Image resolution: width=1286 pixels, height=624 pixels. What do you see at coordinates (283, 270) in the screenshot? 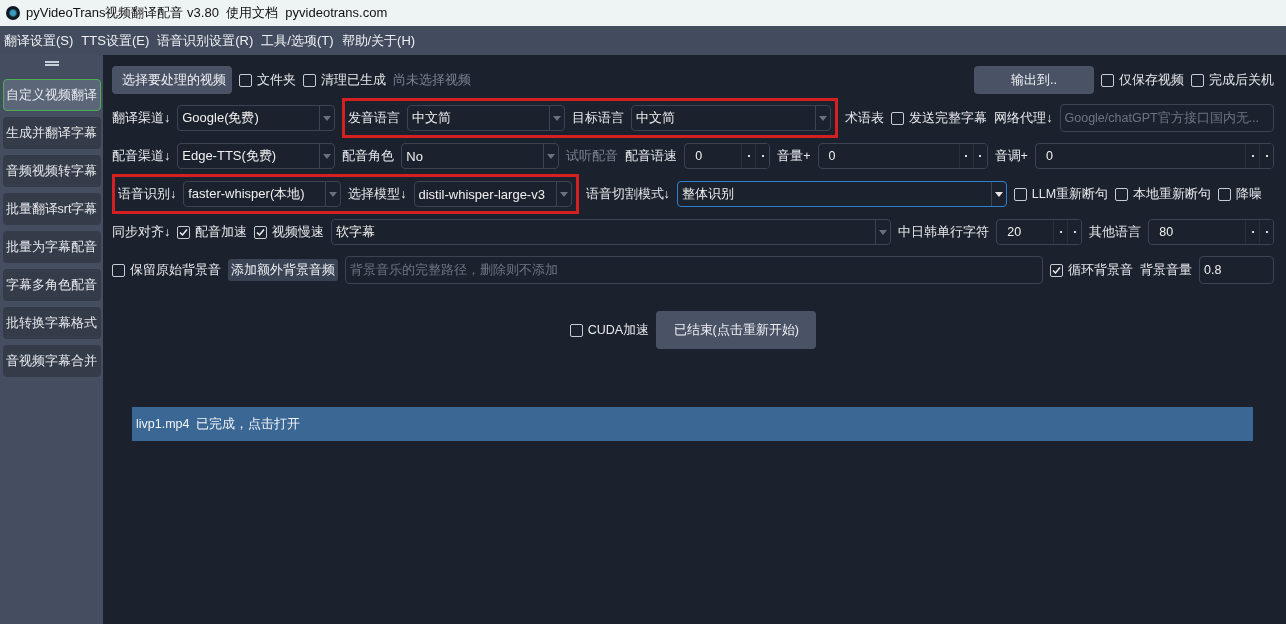
I see `add-audio-button: 添加额外背景音频` at bounding box center [283, 270].